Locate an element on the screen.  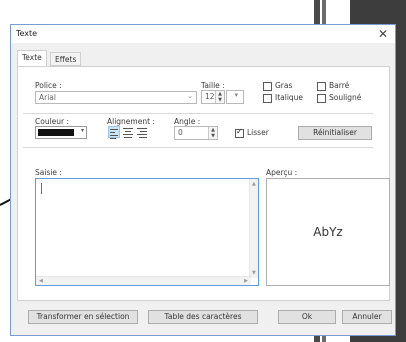
size-label: Taille : is located at coordinates (213, 85).